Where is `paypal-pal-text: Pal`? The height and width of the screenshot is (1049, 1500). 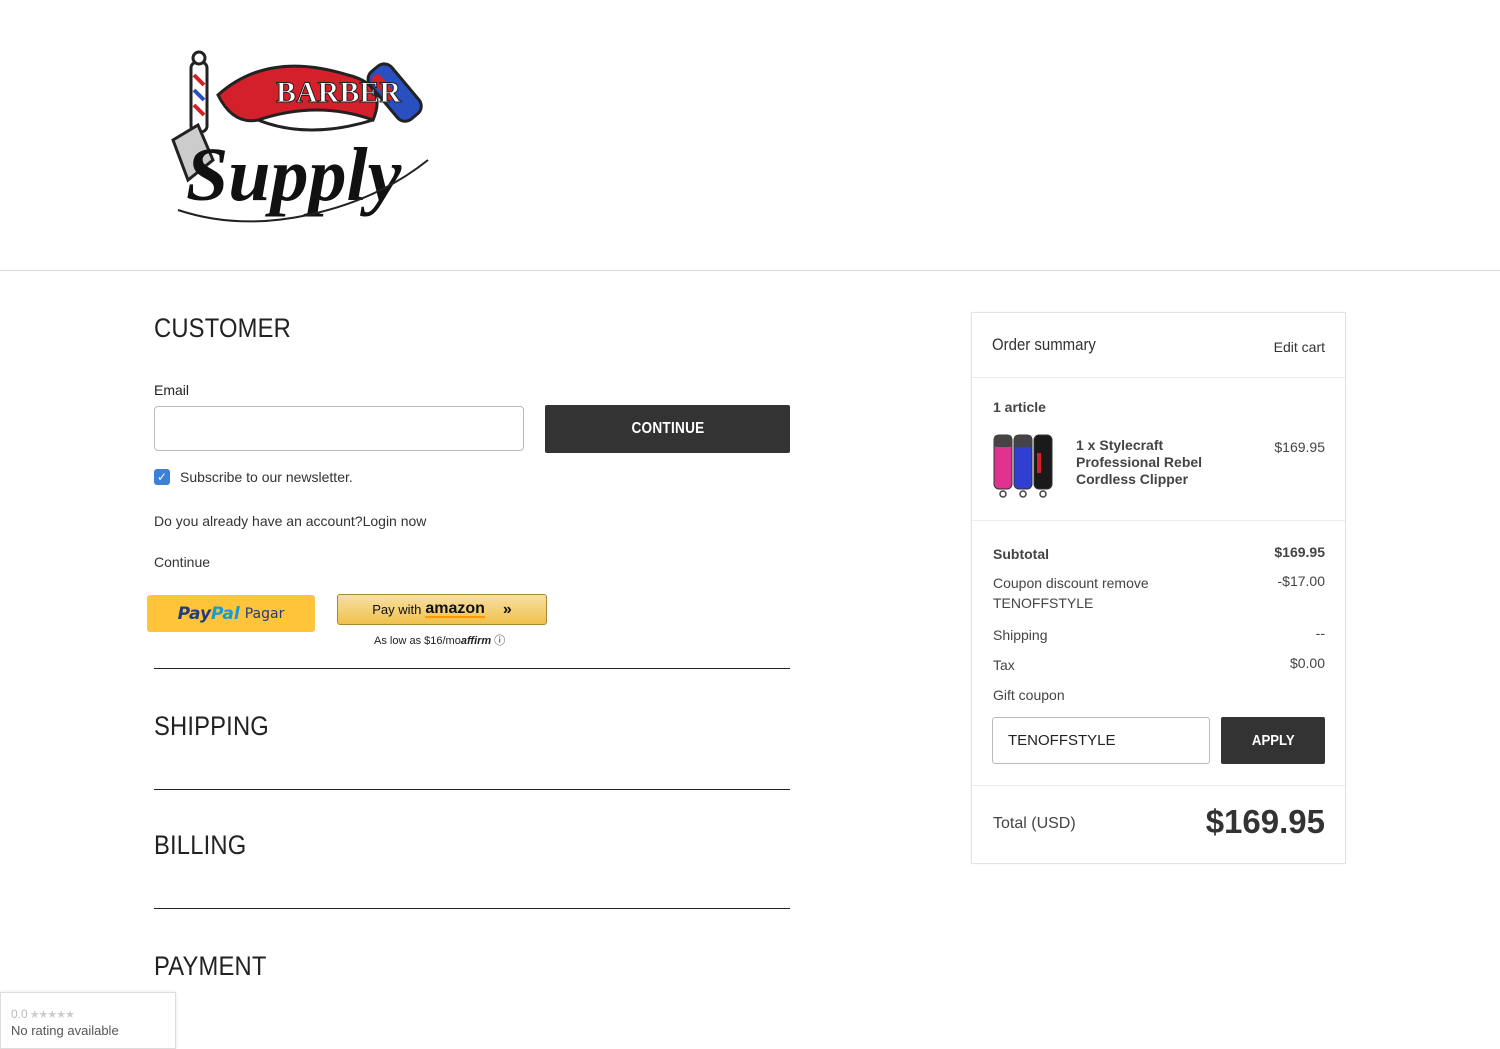
paypal-pal-text: Pal is located at coordinates (225, 613).